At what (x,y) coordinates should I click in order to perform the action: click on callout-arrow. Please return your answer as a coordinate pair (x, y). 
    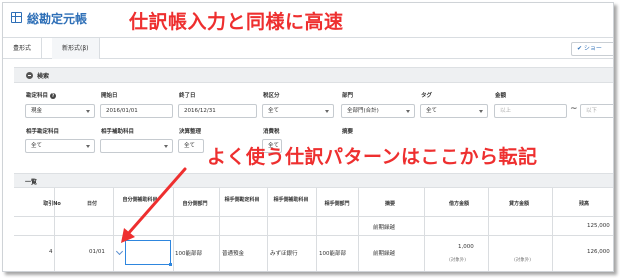
    Looking at the image, I should click on (154, 205).